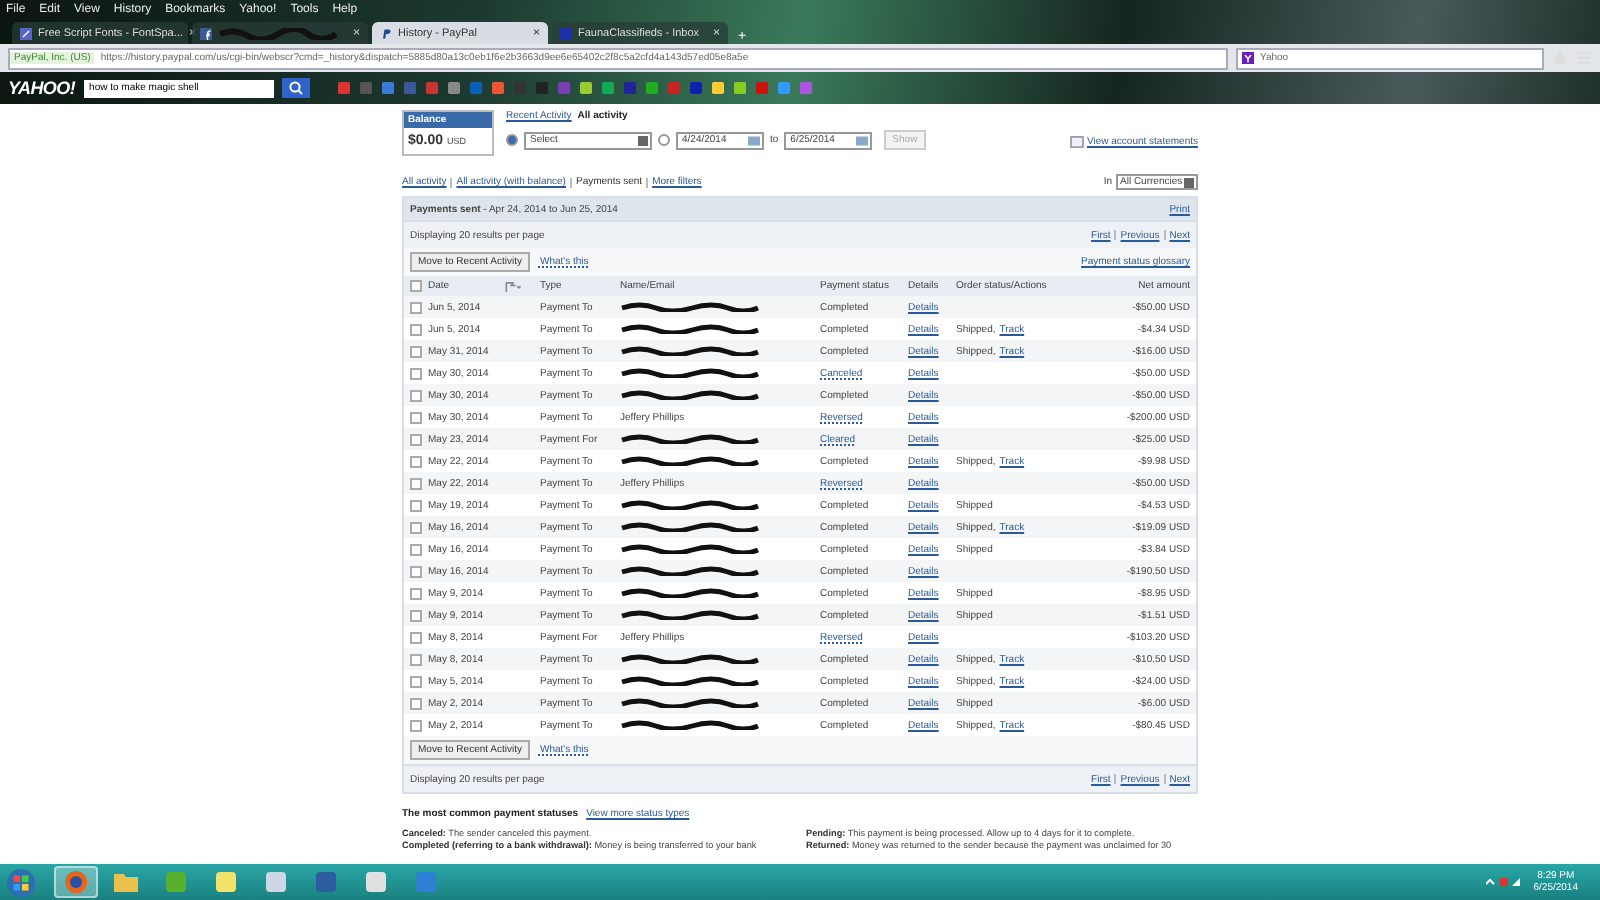 This screenshot has height=900, width=1600. I want to click on facebook-icon, so click(206, 33).